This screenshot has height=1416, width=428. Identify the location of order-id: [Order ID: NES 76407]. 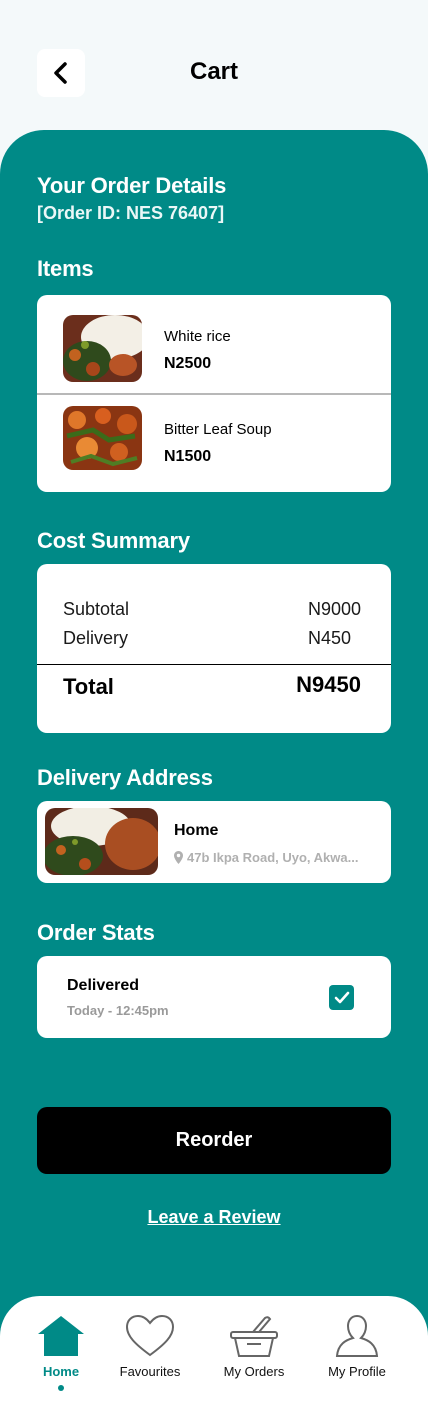
(131, 213).